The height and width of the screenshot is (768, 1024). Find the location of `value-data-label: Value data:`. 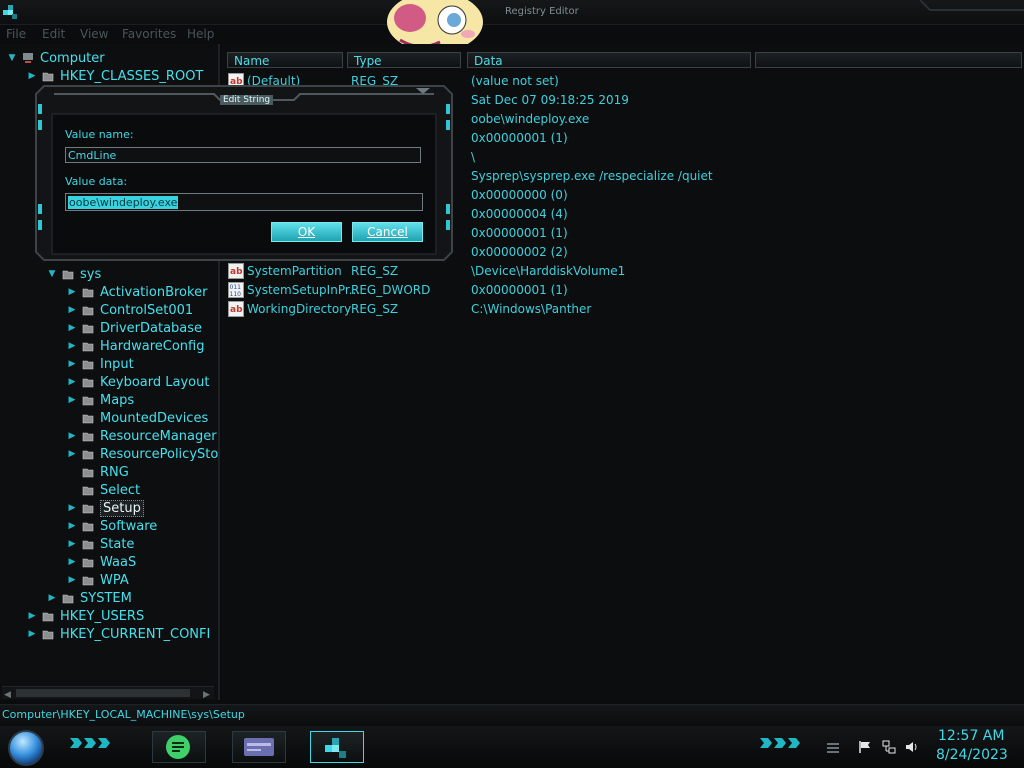

value-data-label: Value data: is located at coordinates (96, 181).